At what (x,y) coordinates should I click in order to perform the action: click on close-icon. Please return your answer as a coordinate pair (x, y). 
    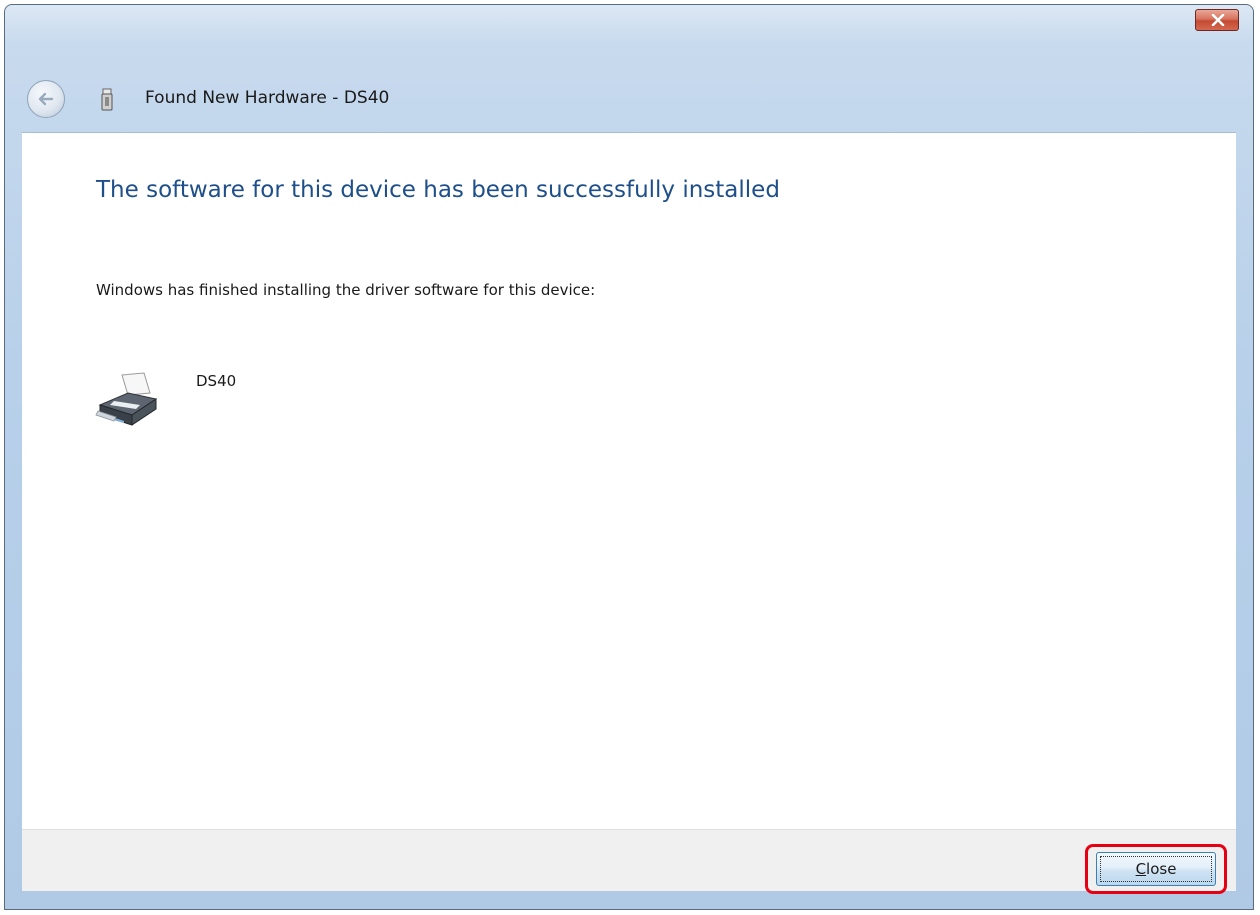
    Looking at the image, I should click on (1218, 20).